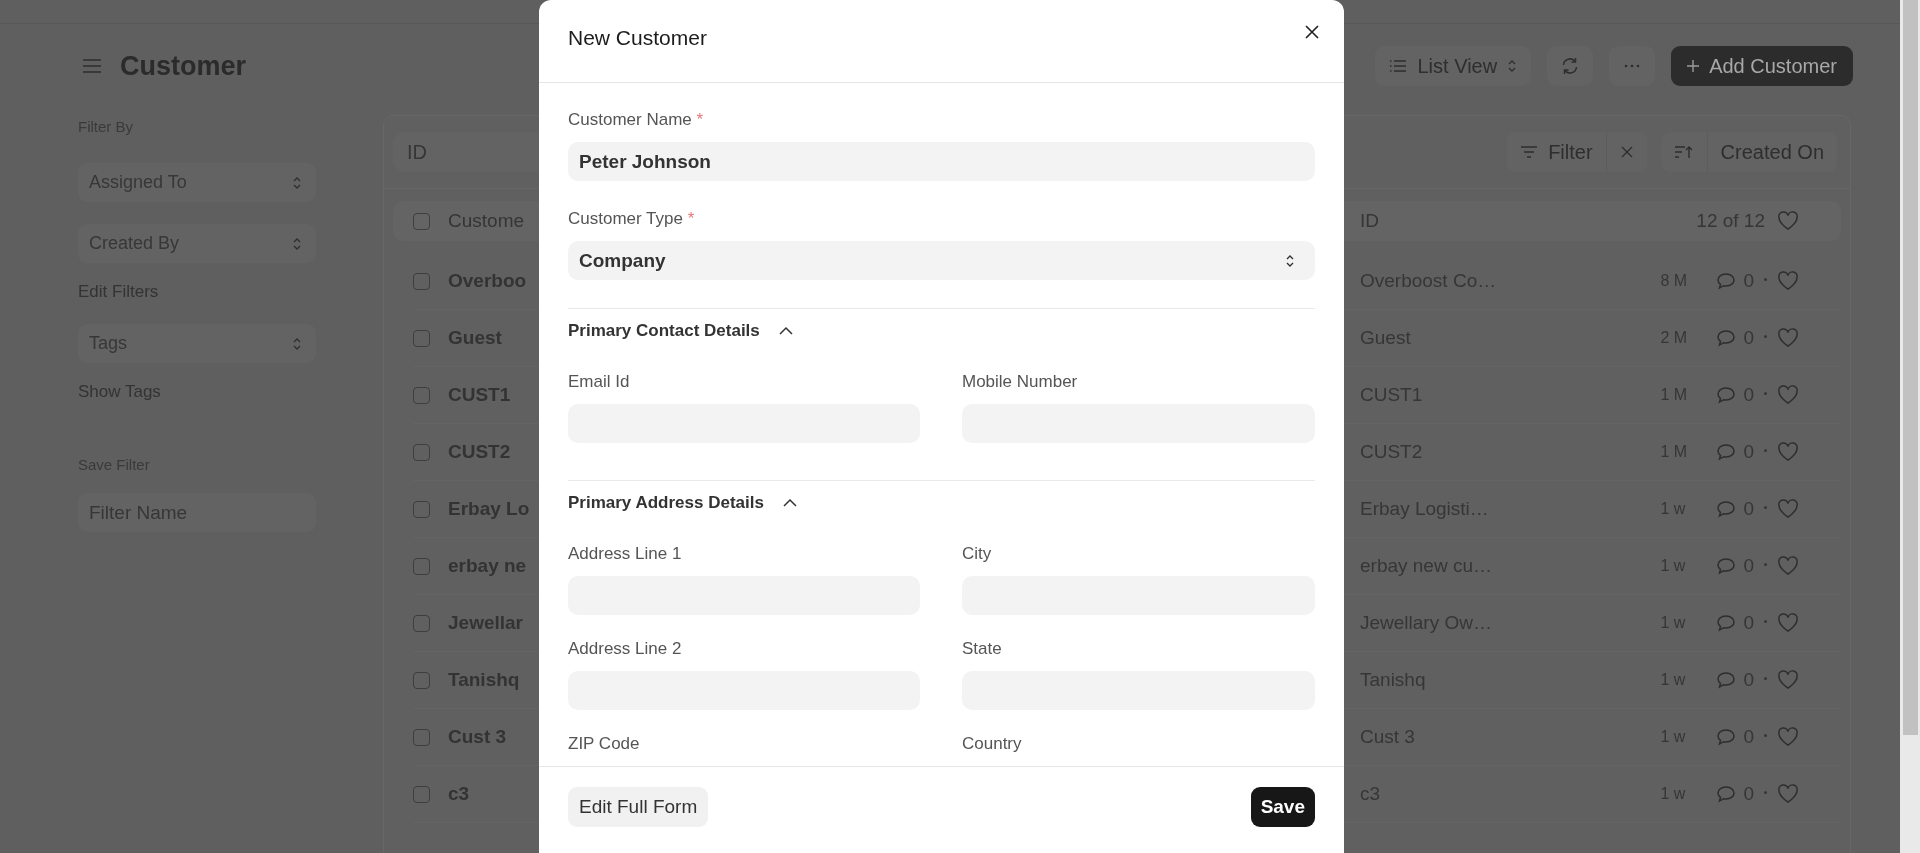 The width and height of the screenshot is (1920, 853). Describe the element at coordinates (632, 219) in the screenshot. I see `field-label: Customer Type *` at that location.